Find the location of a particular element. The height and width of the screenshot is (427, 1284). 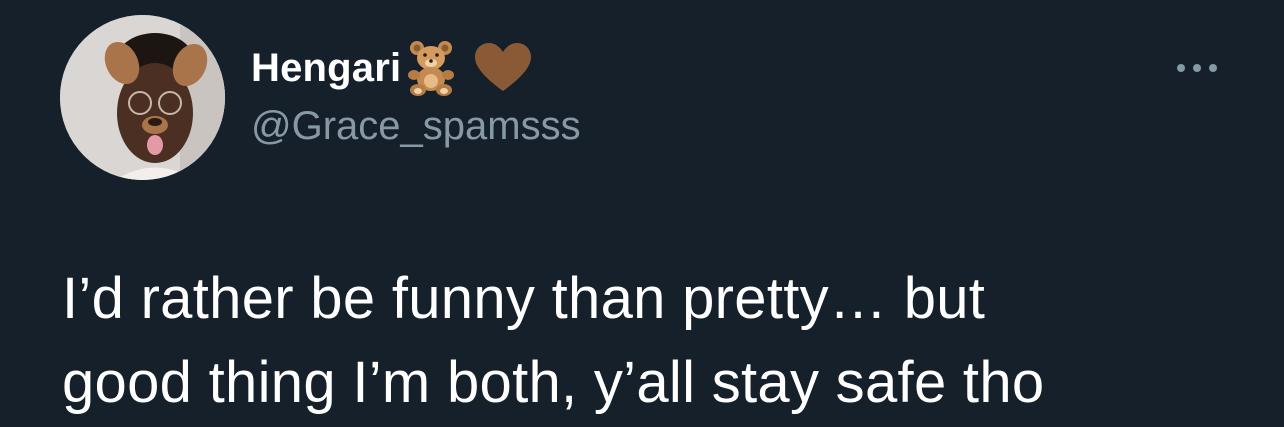

more-horizontal-icon is located at coordinates (1197, 68).